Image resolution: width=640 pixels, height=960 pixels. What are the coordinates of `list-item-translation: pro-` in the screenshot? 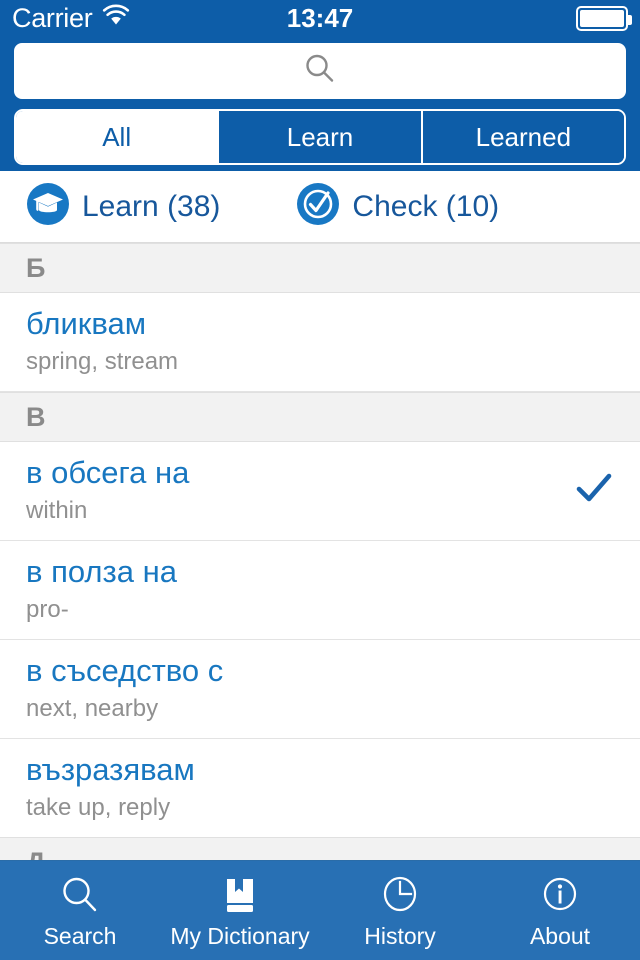 It's located at (47, 609).